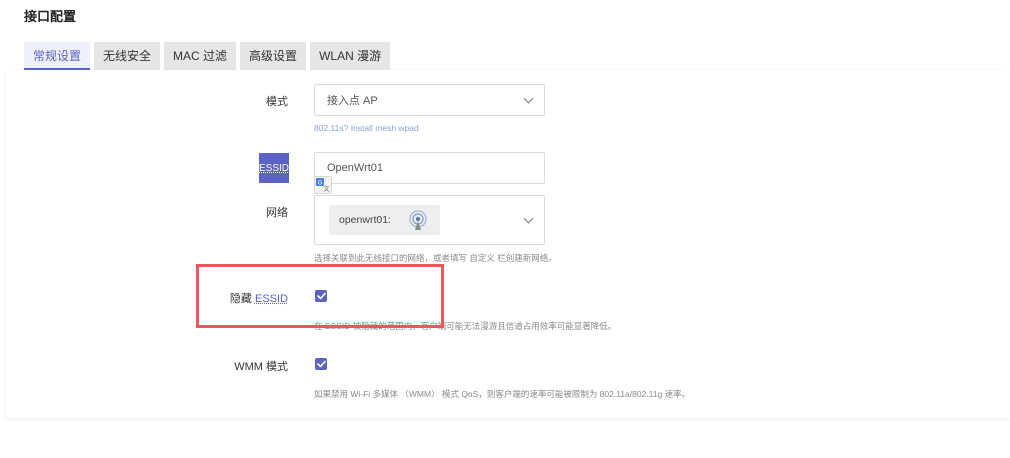 The image size is (1010, 458). What do you see at coordinates (127, 56) in the screenshot?
I see `tab-wireless-security: 无线安全` at bounding box center [127, 56].